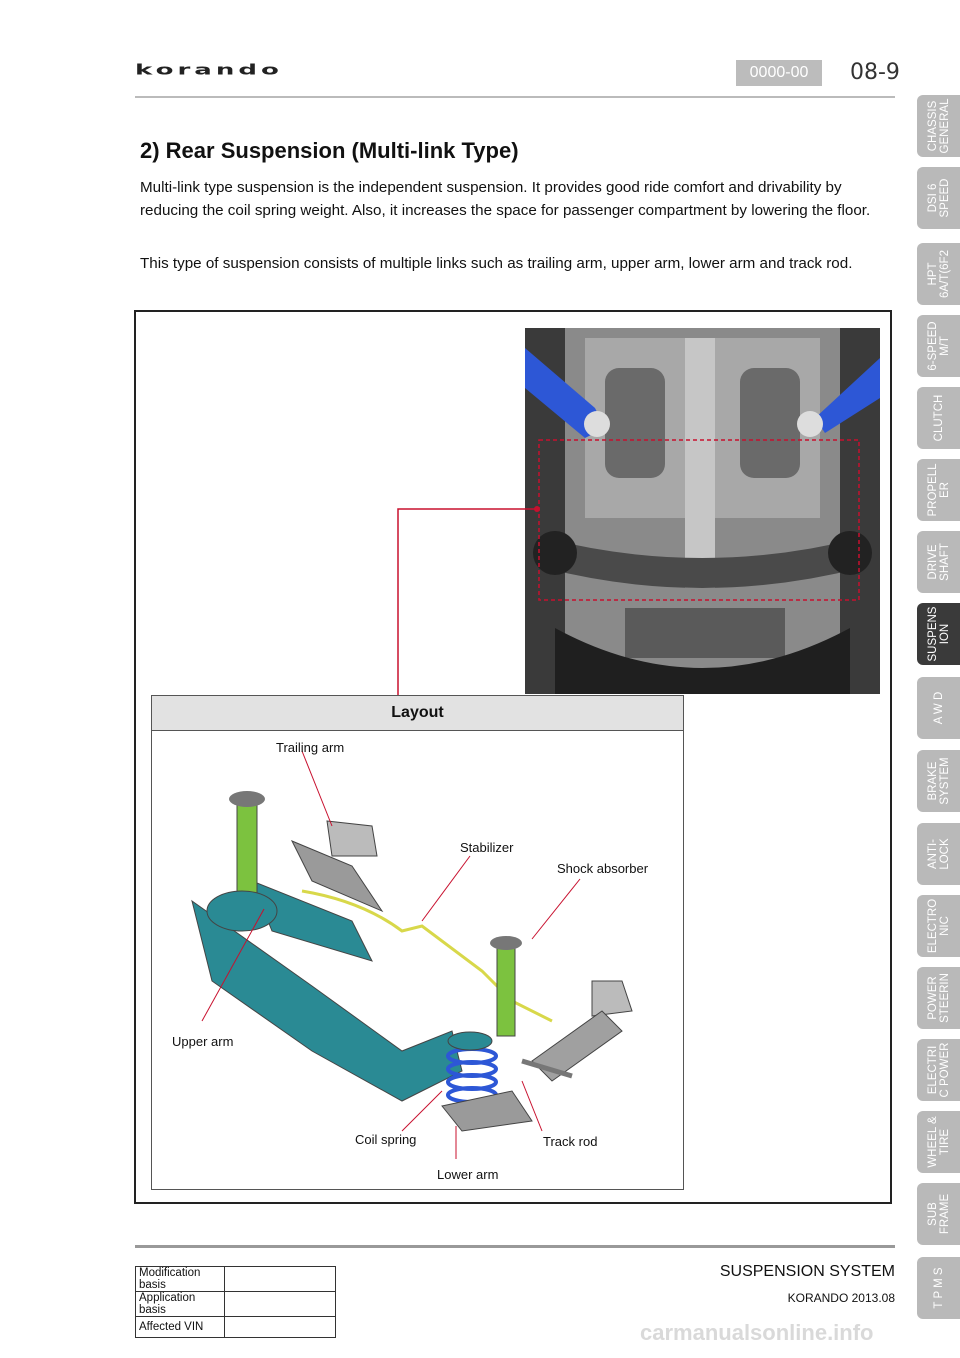 This screenshot has height=1358, width=960. Describe the element at coordinates (779, 73) in the screenshot. I see `page-code-badge: 0000-00` at that location.